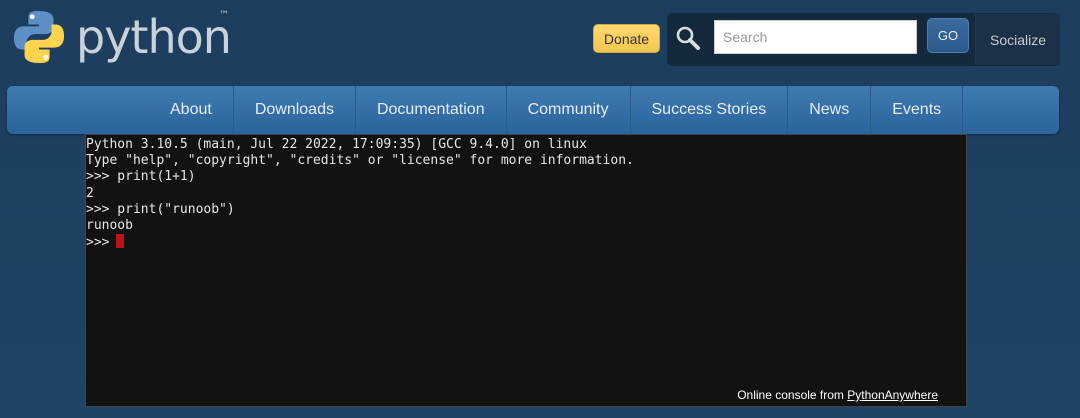 This screenshot has width=1080, height=418. Describe the element at coordinates (431, 110) in the screenshot. I see `nav-item-documentation: Documentation` at that location.